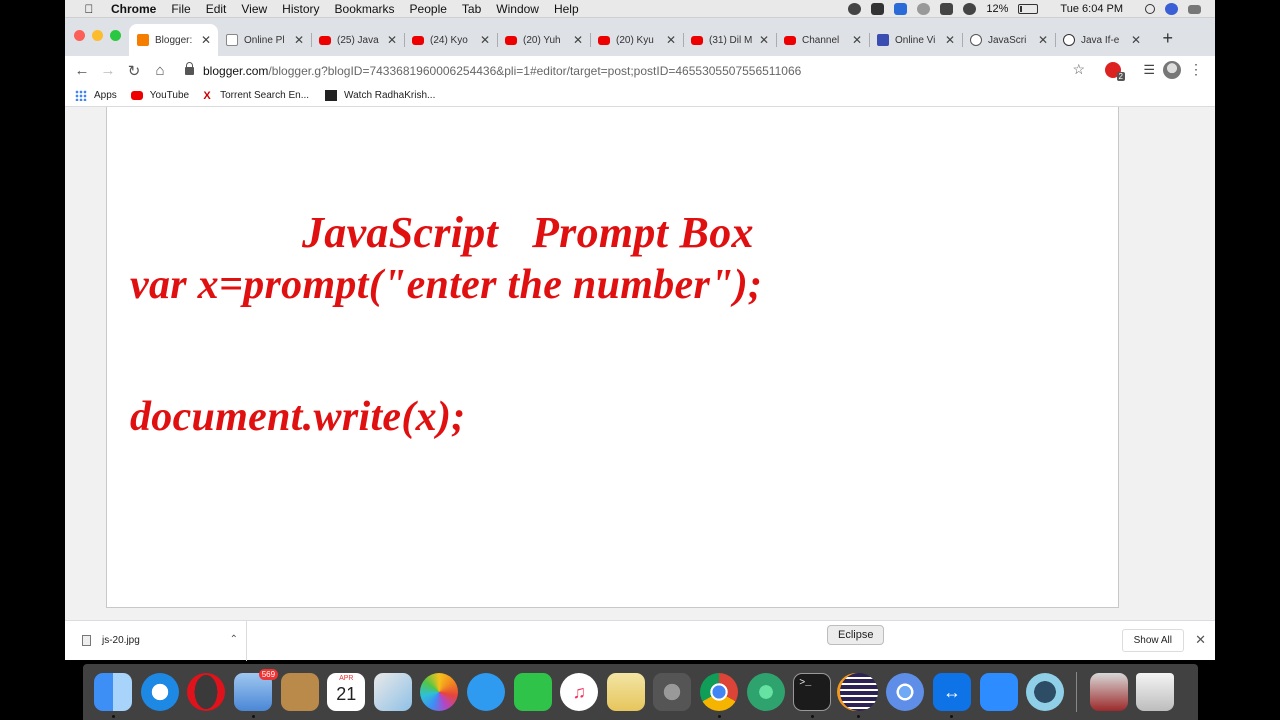  Describe the element at coordinates (1152, 640) in the screenshot. I see `show-all-button: Show All` at that location.